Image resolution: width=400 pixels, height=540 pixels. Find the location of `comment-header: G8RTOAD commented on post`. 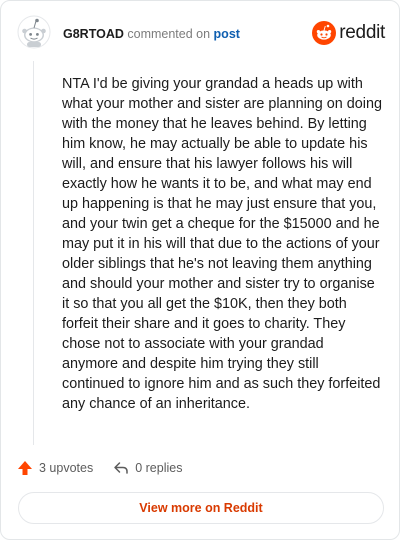

comment-header: G8RTOAD commented on post is located at coordinates (151, 34).